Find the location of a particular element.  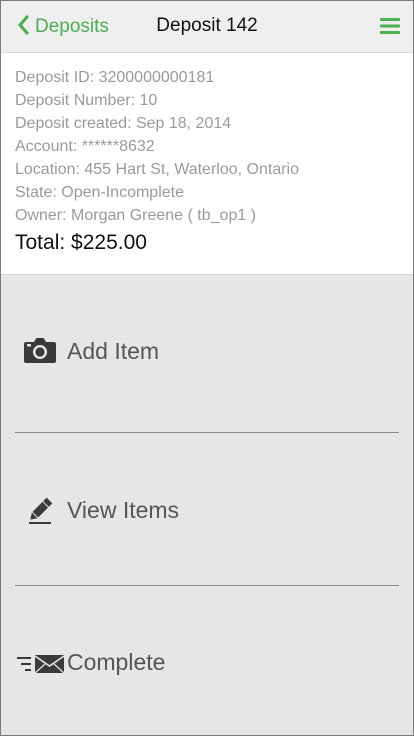

deposit-account: Account: ******8632 is located at coordinates (85, 146).